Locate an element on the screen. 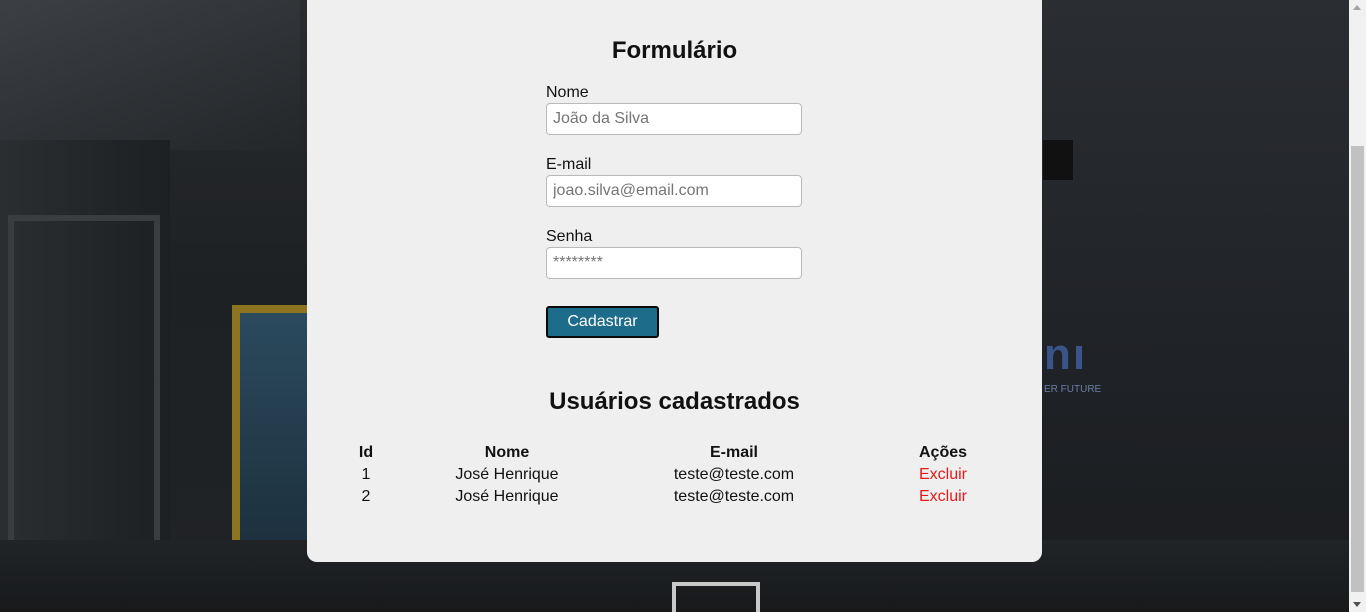 This screenshot has height=612, width=1366. column-header-id: Id is located at coordinates (366, 452).